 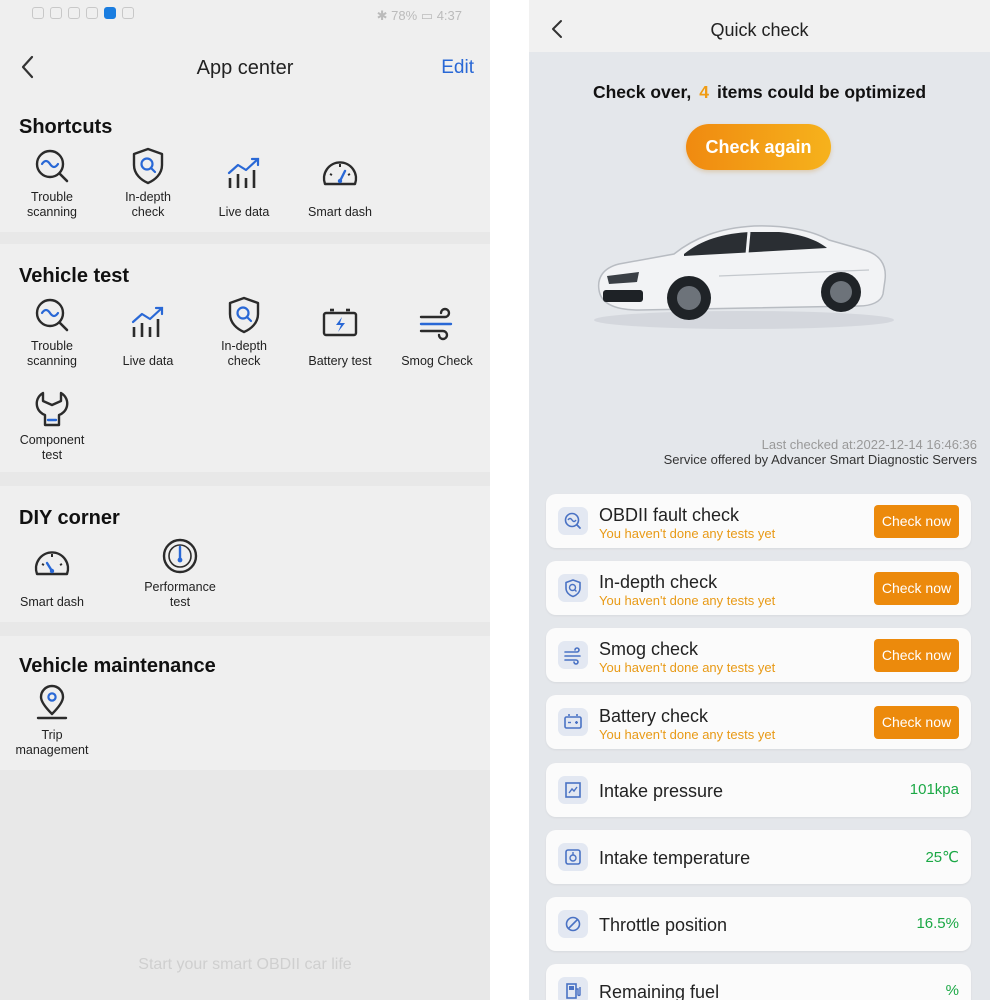 What do you see at coordinates (573, 521) in the screenshot?
I see `obdii-check-icon` at bounding box center [573, 521].